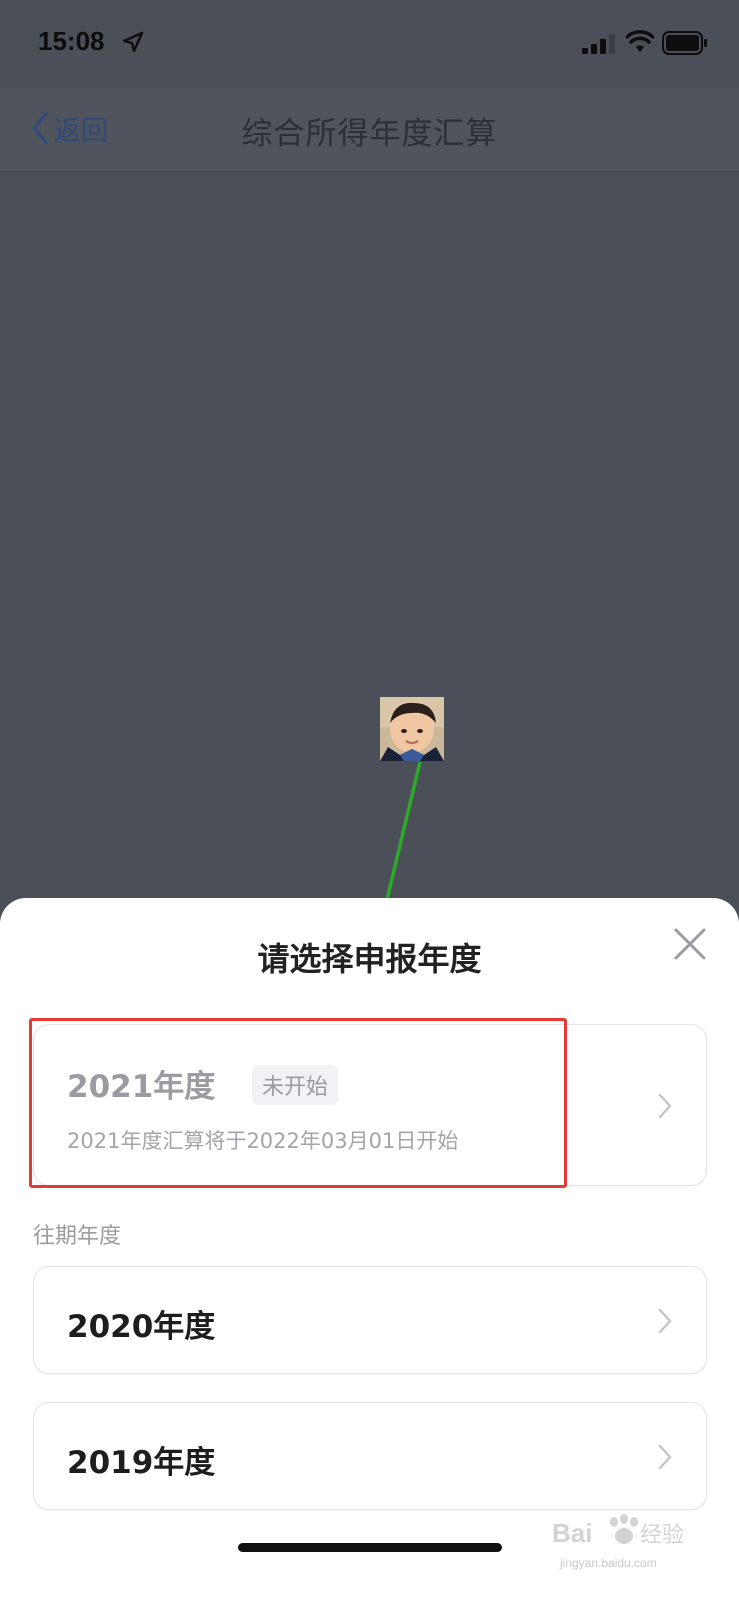 The image size is (739, 1600). I want to click on year-label: 2019年度, so click(141, 1463).